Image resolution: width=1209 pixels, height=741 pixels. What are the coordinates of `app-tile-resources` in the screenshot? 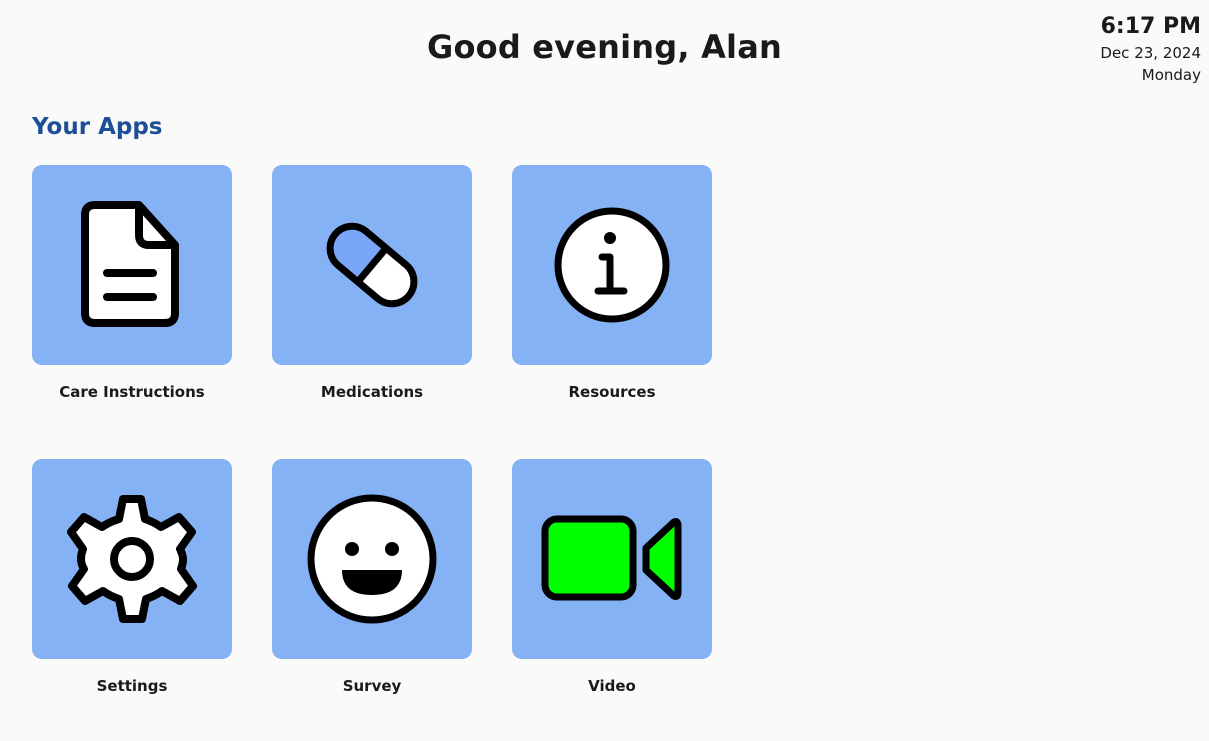 It's located at (612, 265).